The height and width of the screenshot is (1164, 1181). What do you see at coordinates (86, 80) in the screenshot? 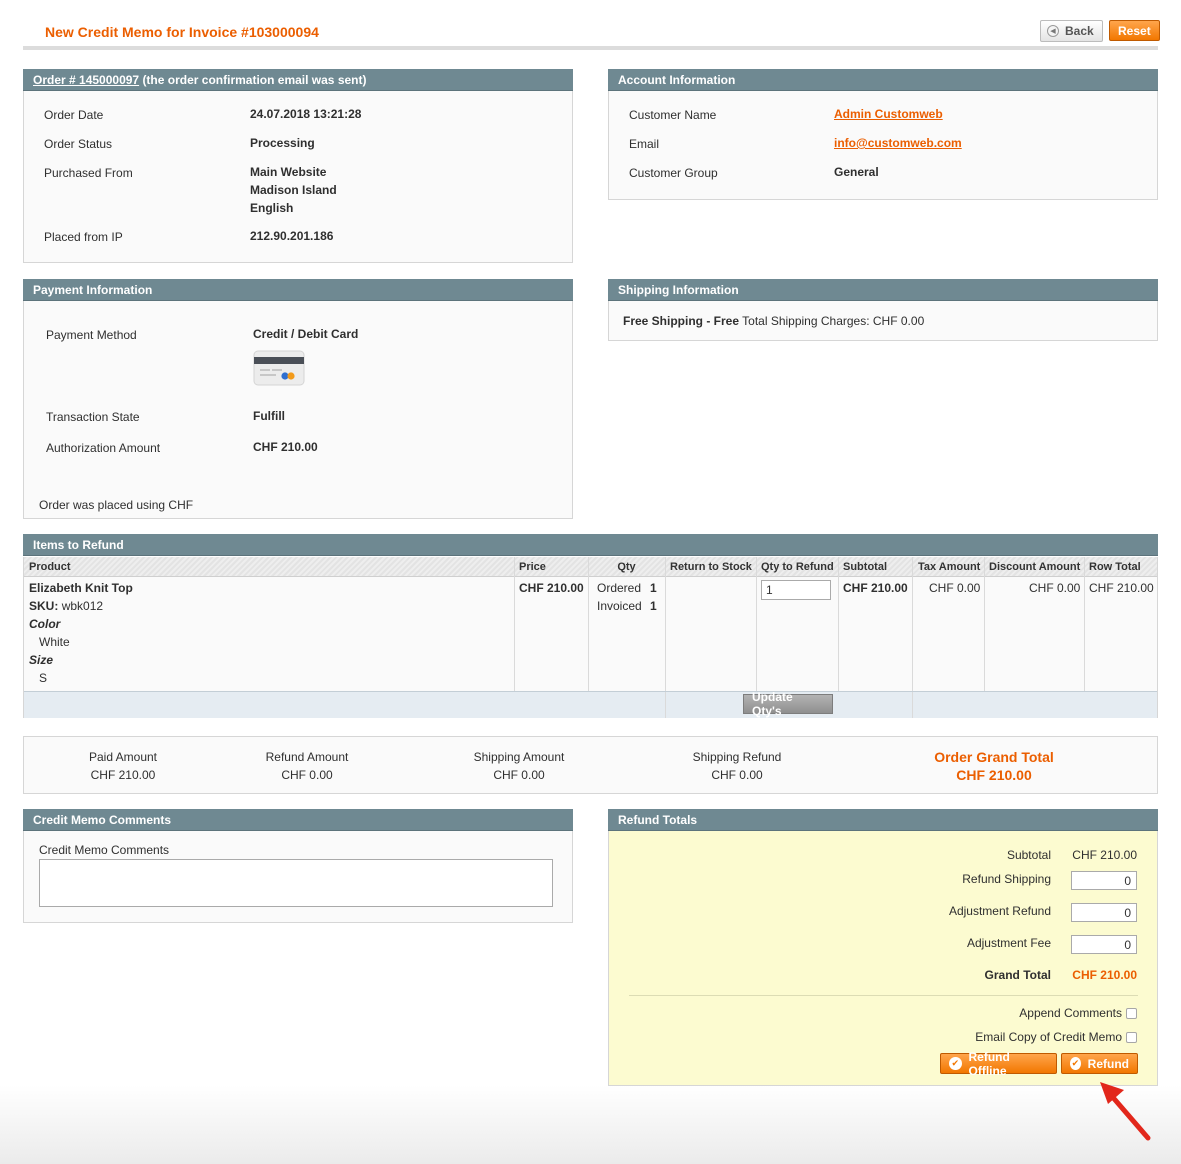
I see `order-number-link: Order # 145000097` at bounding box center [86, 80].